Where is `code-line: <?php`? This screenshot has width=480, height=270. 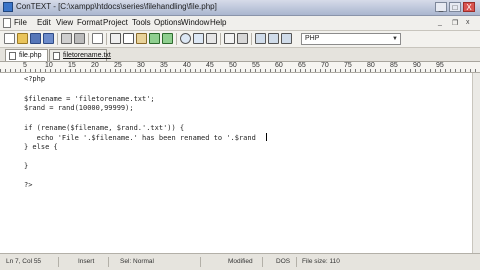 code-line: <?php is located at coordinates (35, 79).